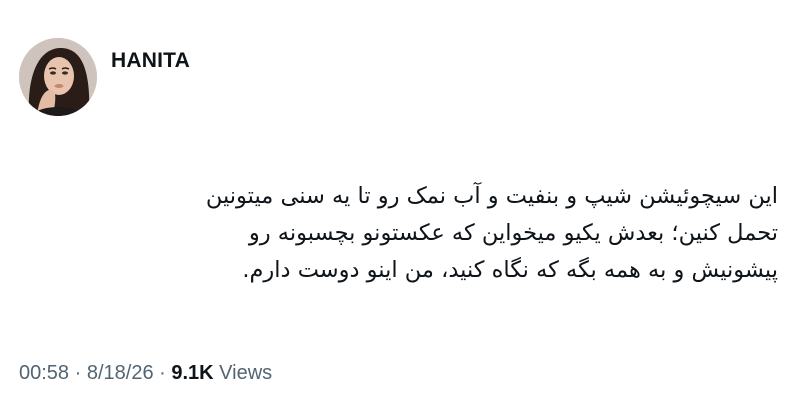 This screenshot has width=800, height=403. Describe the element at coordinates (150, 61) in the screenshot. I see `author-name: HANITA` at that location.